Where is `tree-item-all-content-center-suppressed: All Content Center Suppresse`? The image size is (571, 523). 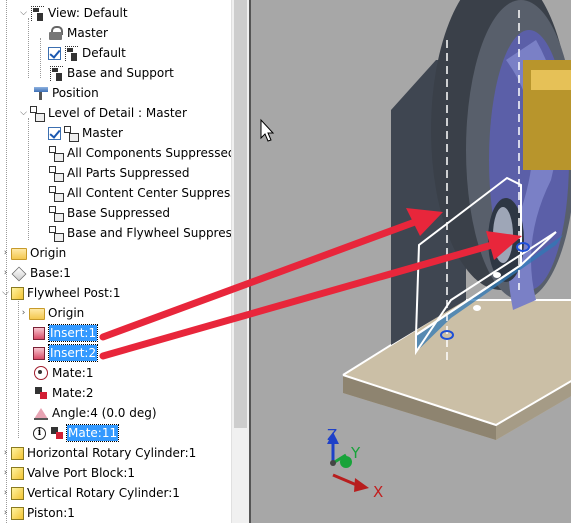
tree-item-all-content-center-suppressed: All Content Center Suppresse is located at coordinates (139, 193).